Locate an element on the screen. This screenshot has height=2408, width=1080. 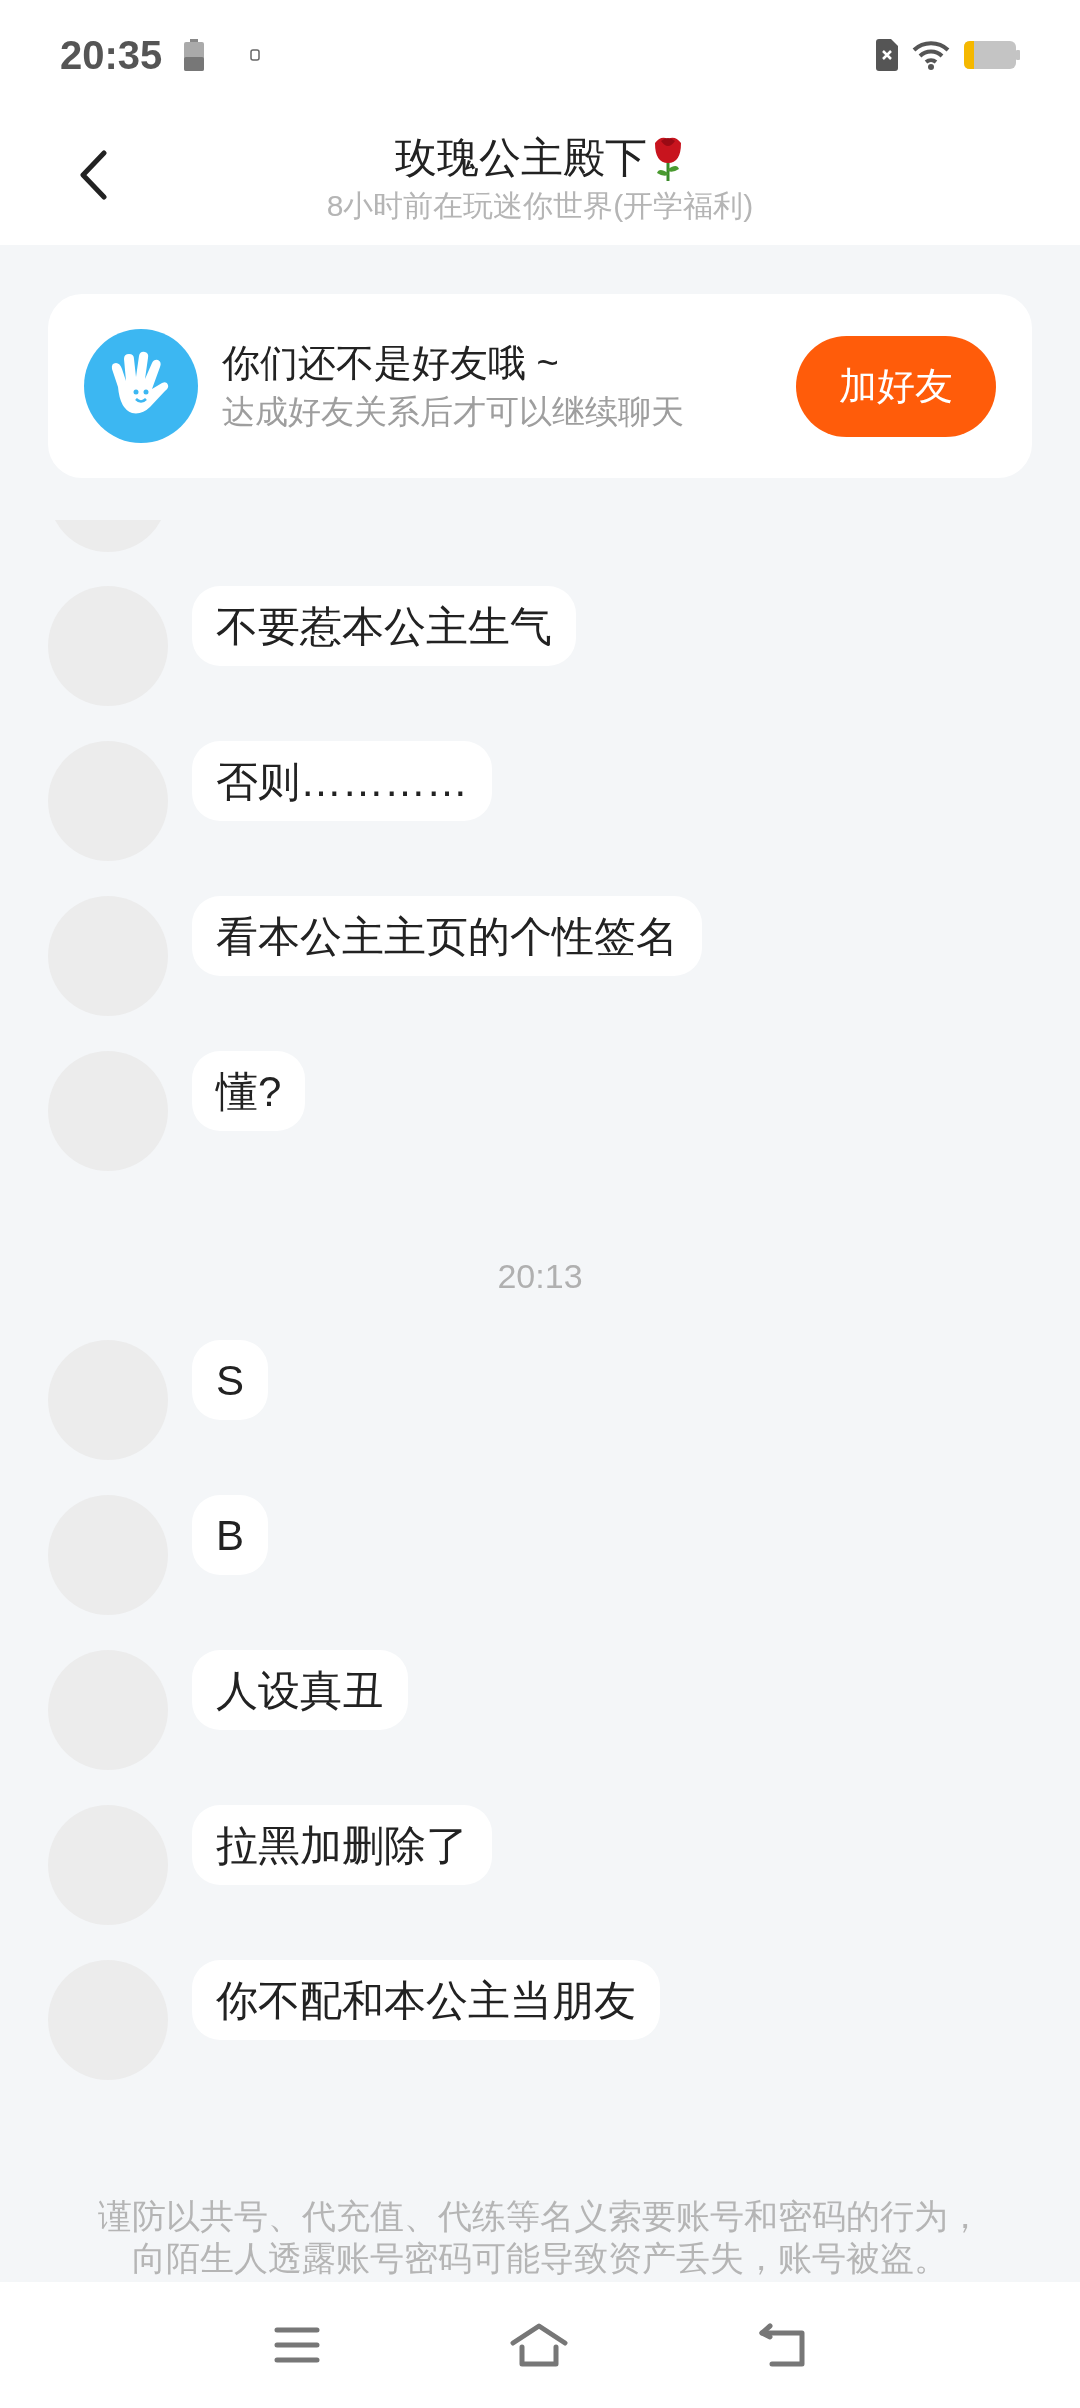
sim-icon is located at coordinates (887, 55).